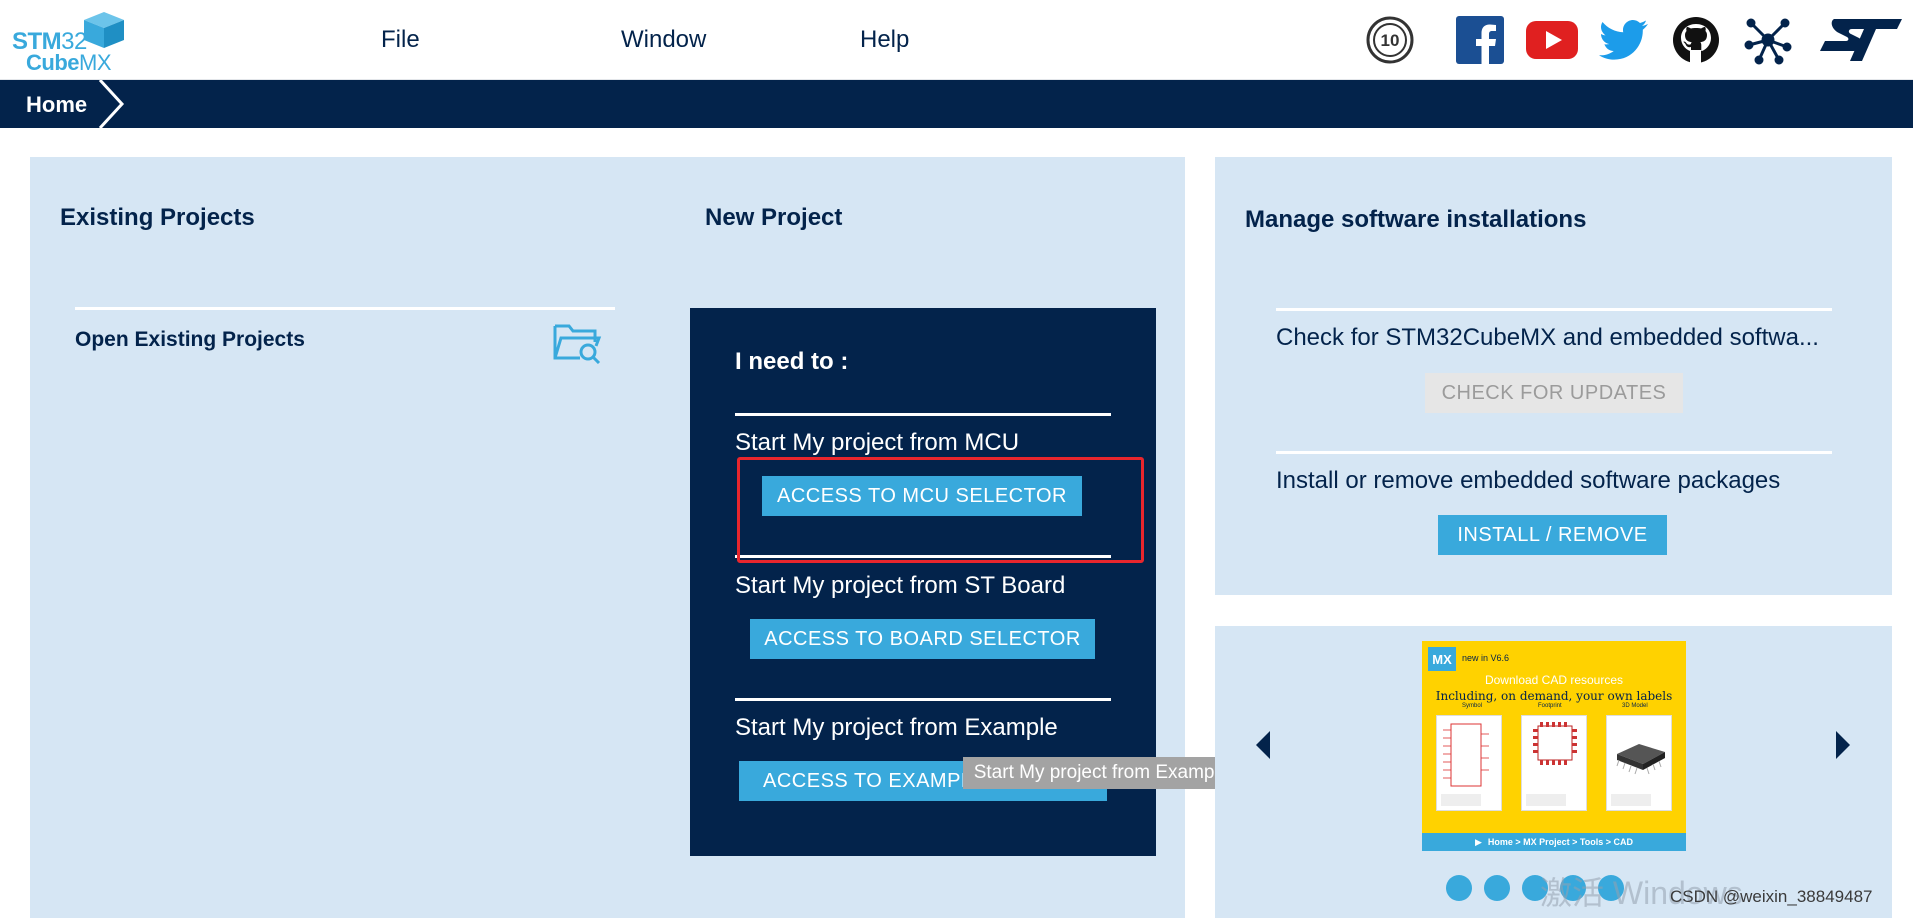 The height and width of the screenshot is (918, 1913). Describe the element at coordinates (104, 30) in the screenshot. I see `cube-icon` at that location.